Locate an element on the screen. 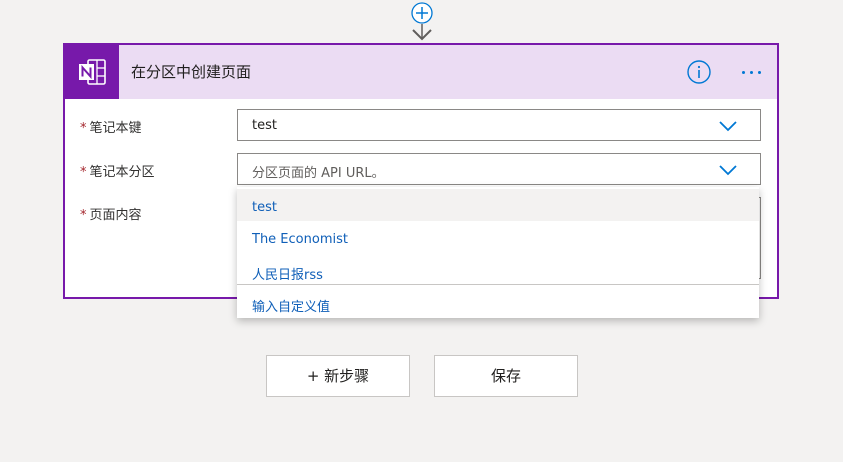  notebook-section-select: 分区页面的 API URL。 is located at coordinates (499, 169).